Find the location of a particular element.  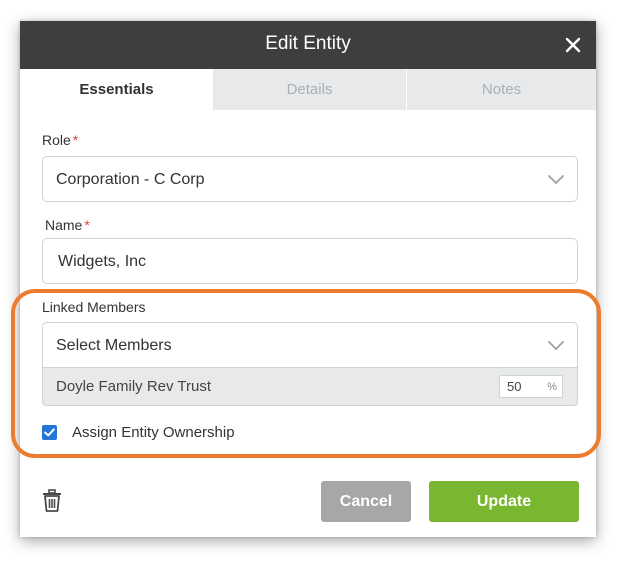

tab-notes: Notes is located at coordinates (501, 89).